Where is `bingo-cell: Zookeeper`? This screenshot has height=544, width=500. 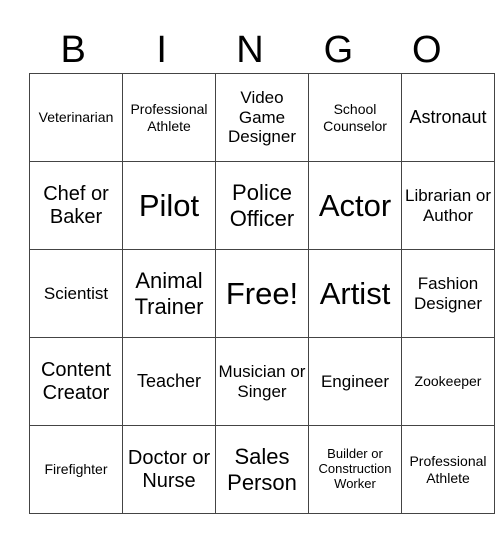 bingo-cell: Zookeeper is located at coordinates (448, 381).